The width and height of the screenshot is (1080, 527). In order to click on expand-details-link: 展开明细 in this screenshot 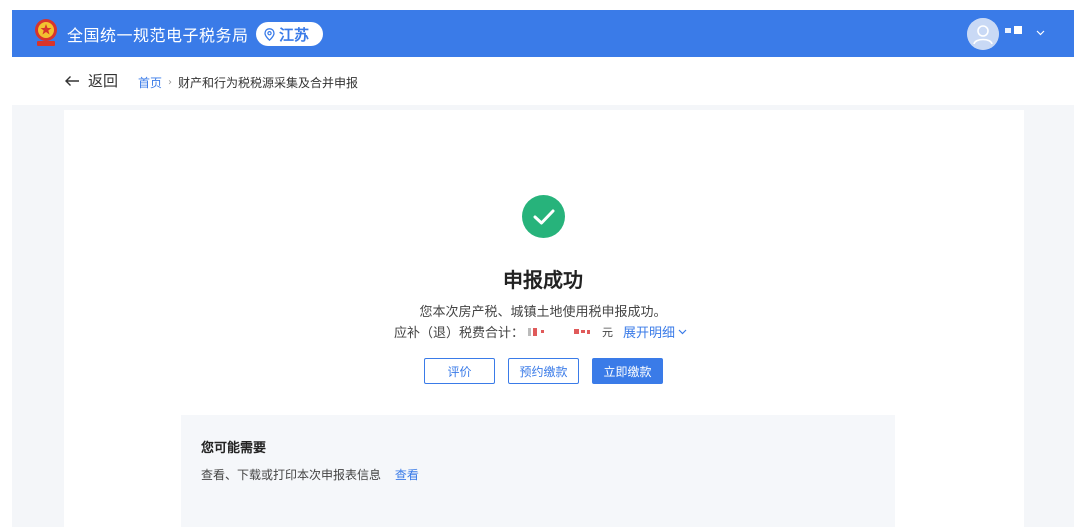, I will do `click(655, 331)`.